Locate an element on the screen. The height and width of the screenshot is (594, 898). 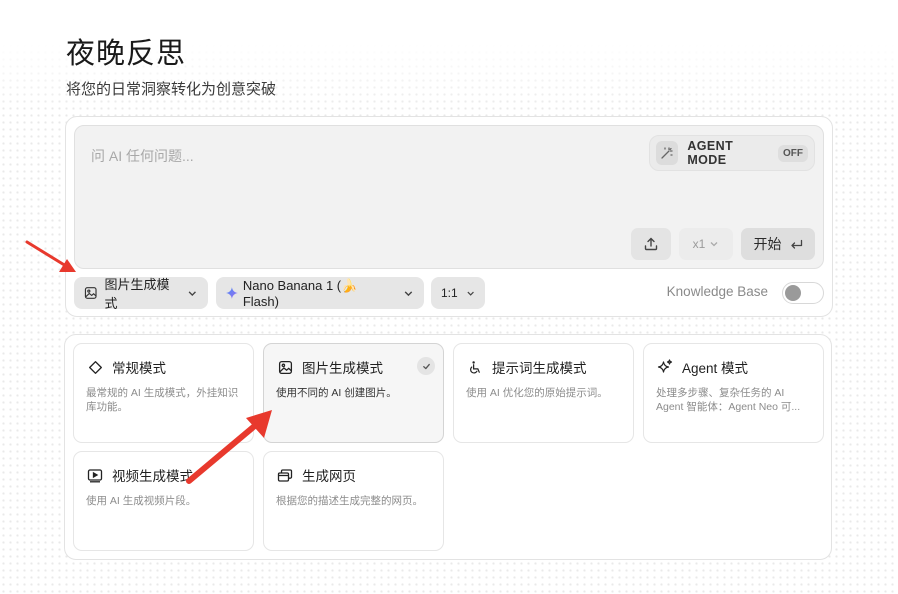
start-button: 开始 is located at coordinates (778, 244).